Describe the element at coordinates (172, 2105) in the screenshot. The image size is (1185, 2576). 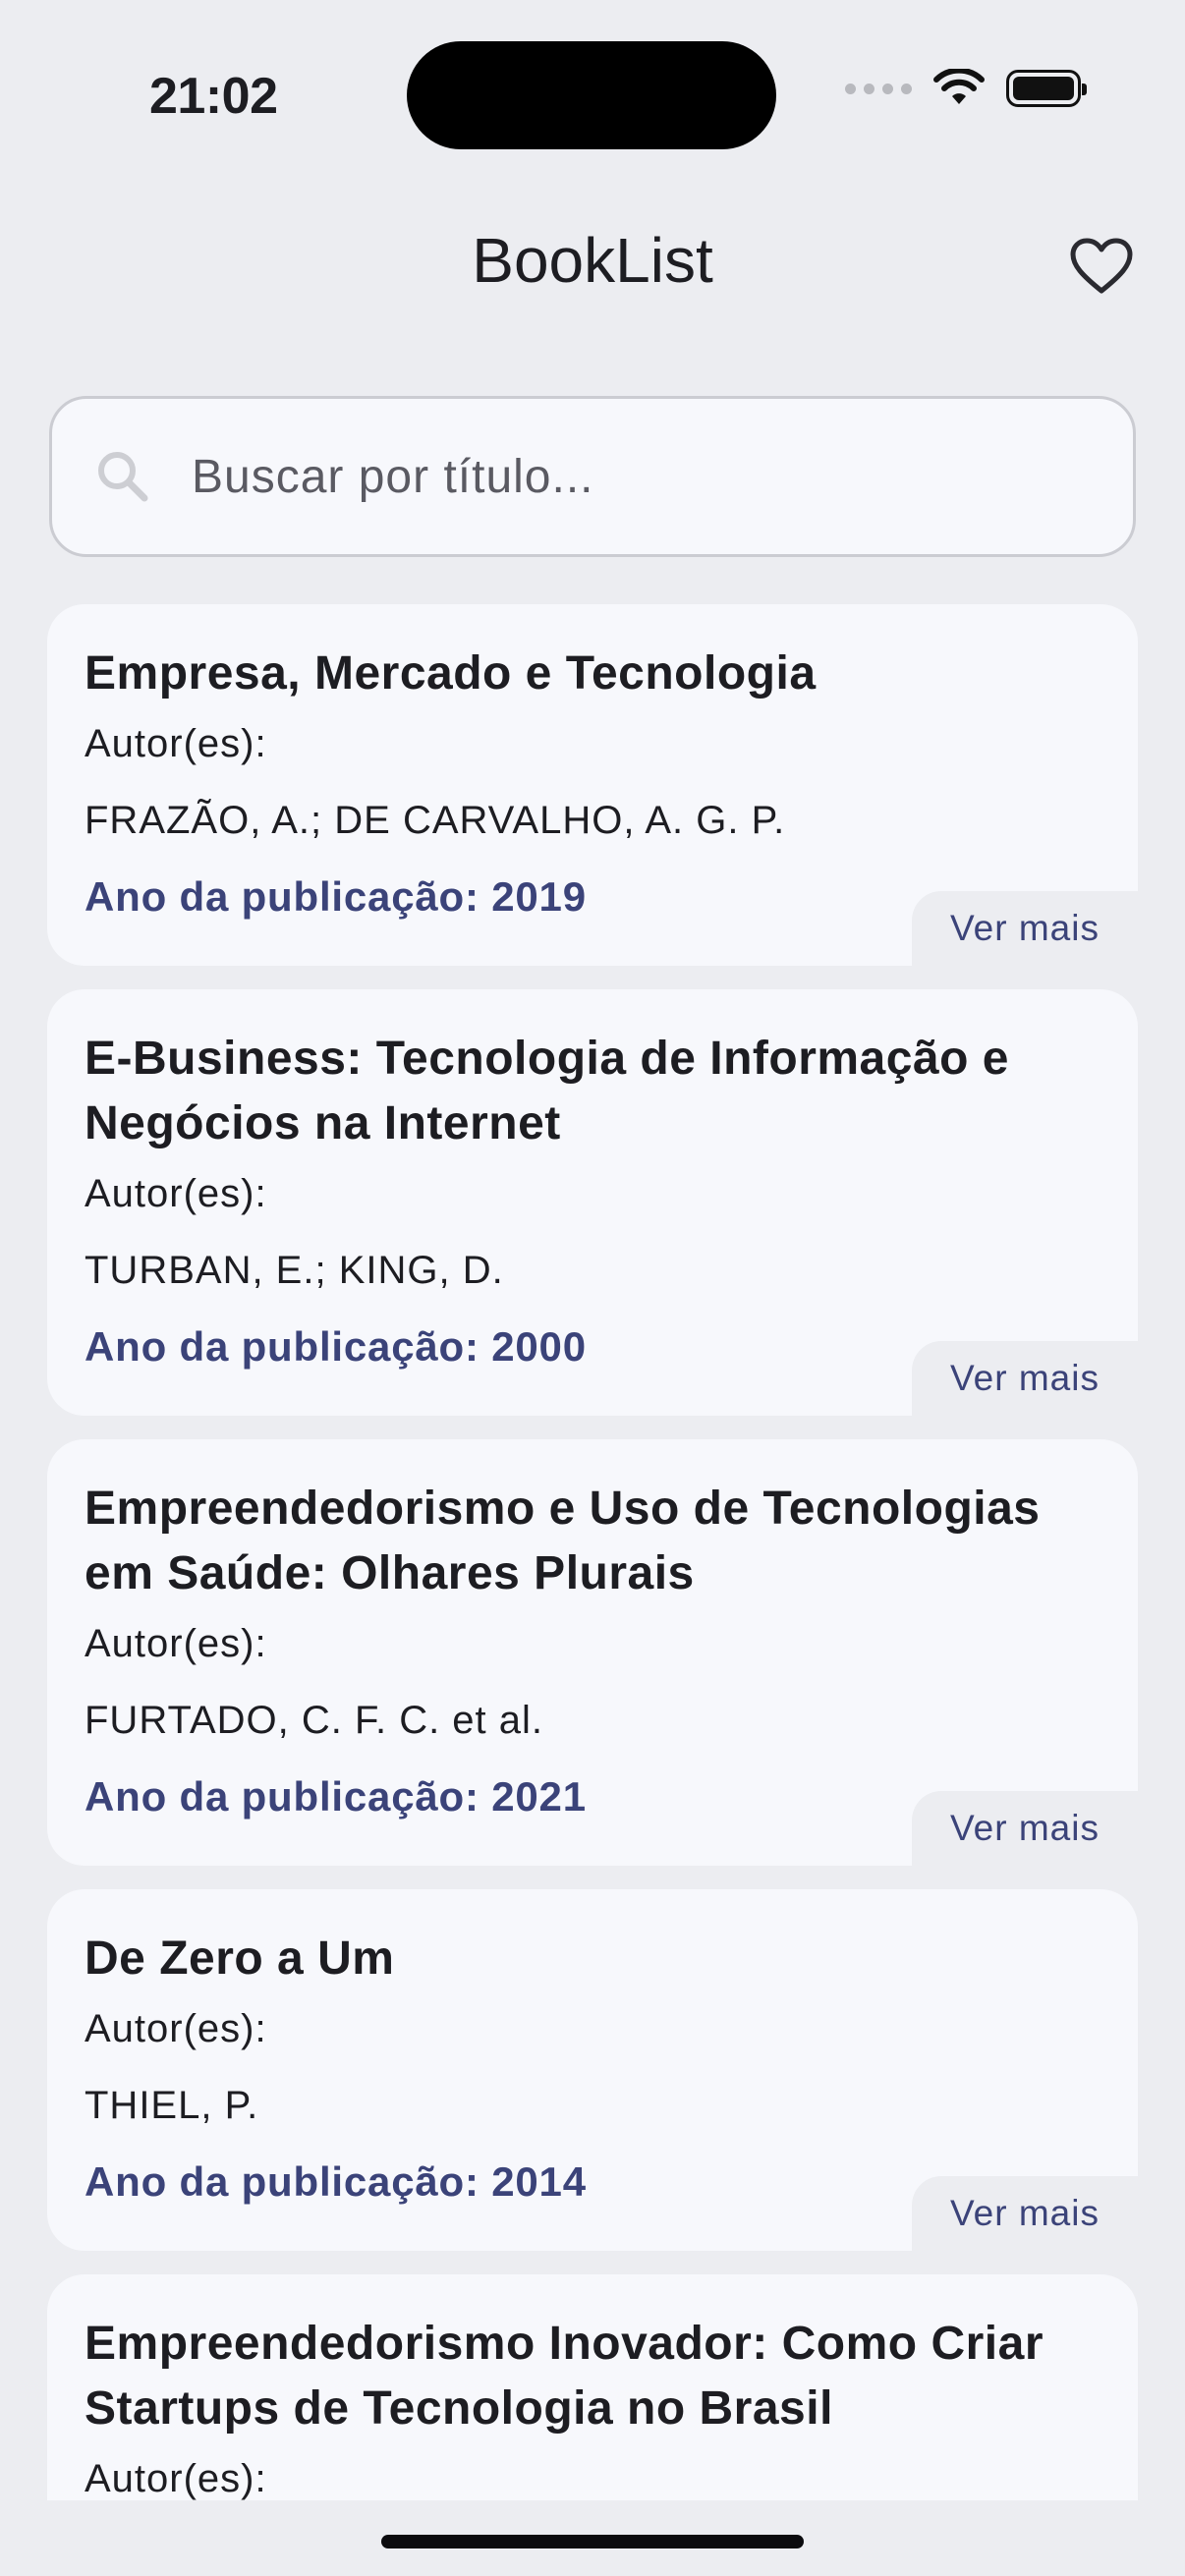
I see `author-names: THIEL, P.` at that location.